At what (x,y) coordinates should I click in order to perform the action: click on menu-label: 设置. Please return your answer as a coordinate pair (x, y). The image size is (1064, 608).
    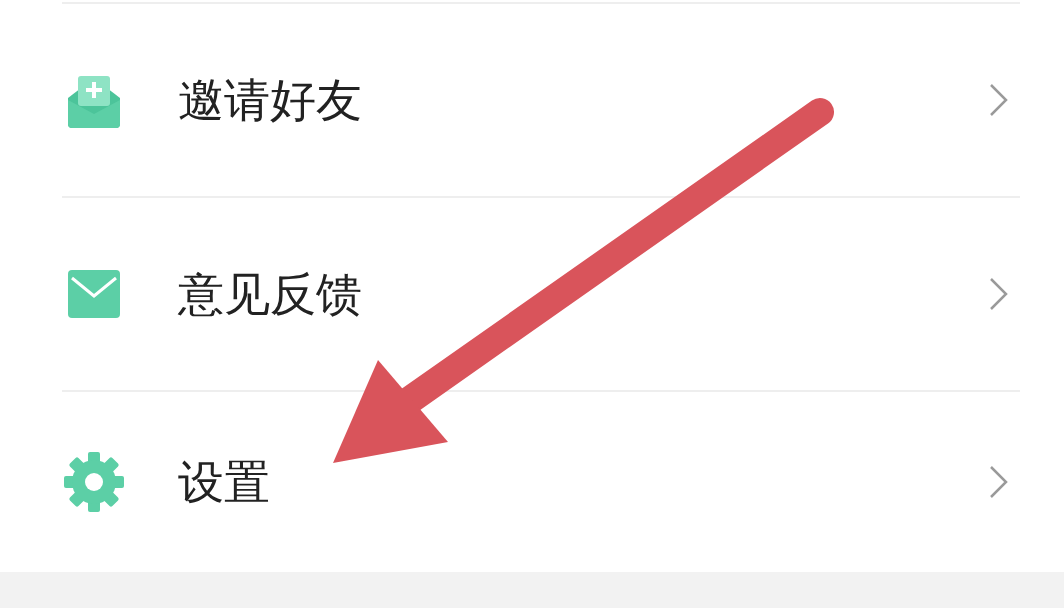
    Looking at the image, I should click on (224, 482).